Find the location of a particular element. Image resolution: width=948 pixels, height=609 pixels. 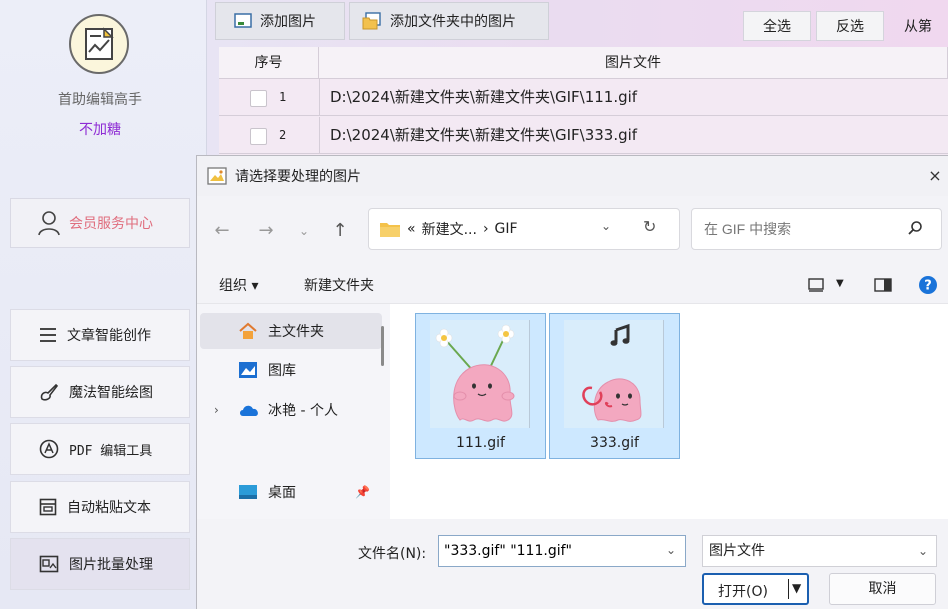

filename-input is located at coordinates (562, 551).